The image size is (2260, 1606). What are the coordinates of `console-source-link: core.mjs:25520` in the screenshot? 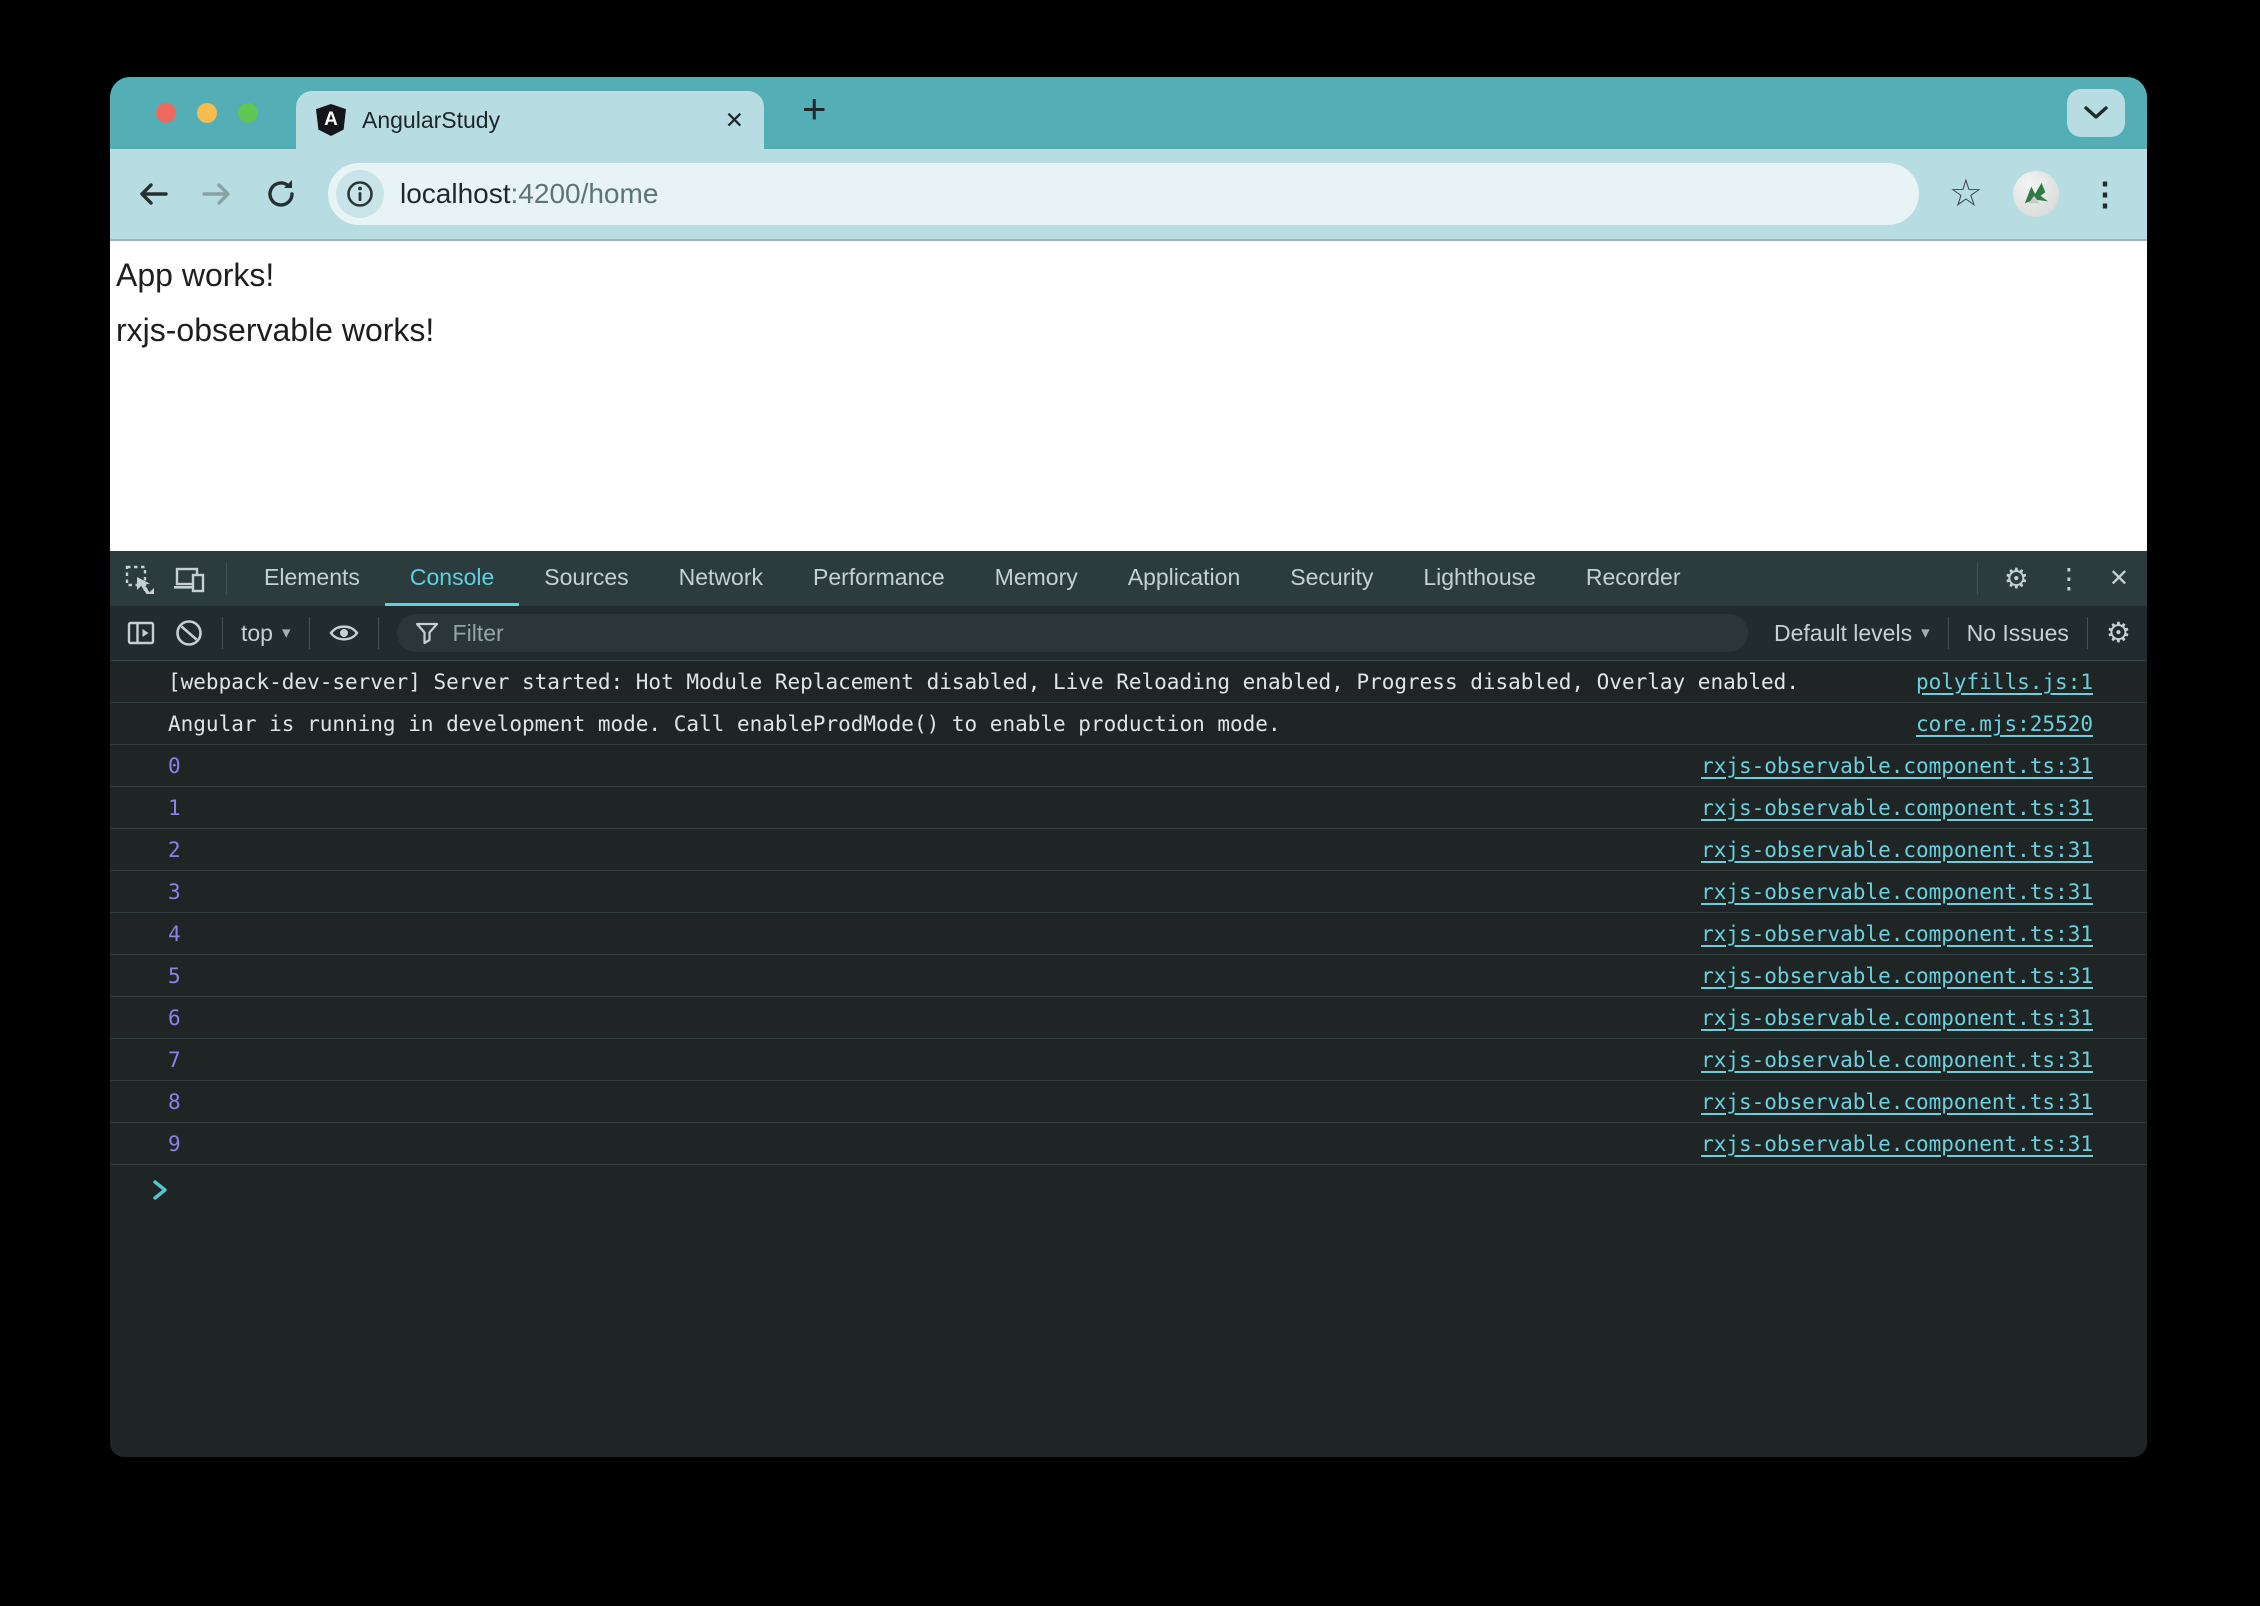 It's located at (2004, 724).